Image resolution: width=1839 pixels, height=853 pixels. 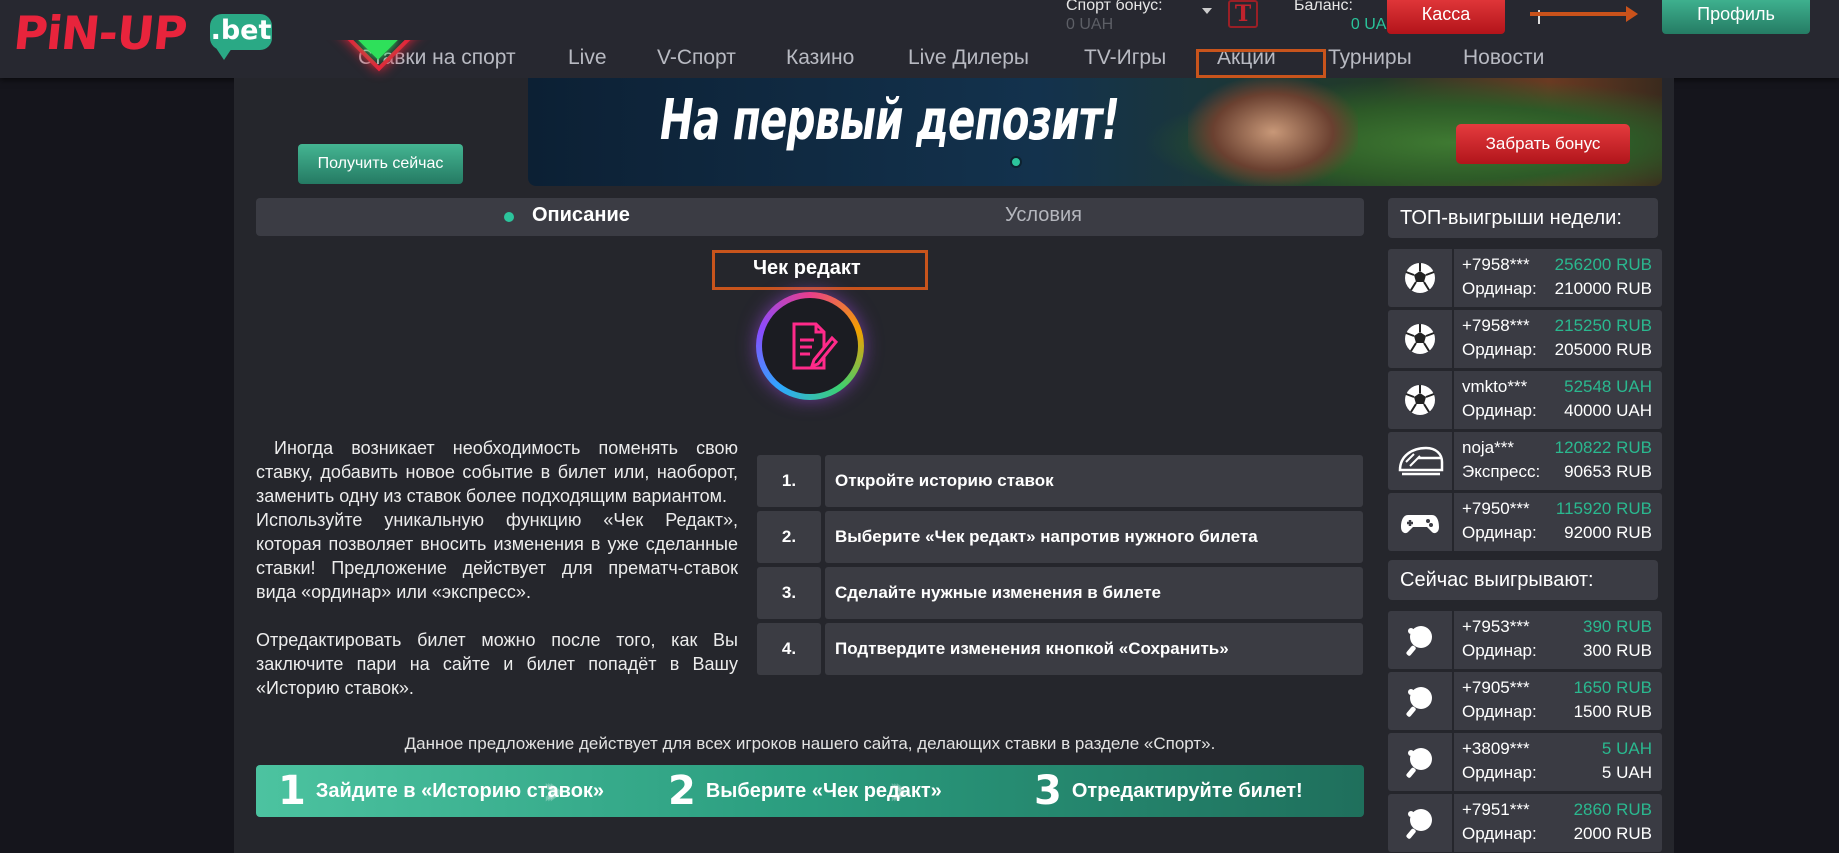 What do you see at coordinates (1496, 687) in the screenshot?
I see `win-user: +7905***` at bounding box center [1496, 687].